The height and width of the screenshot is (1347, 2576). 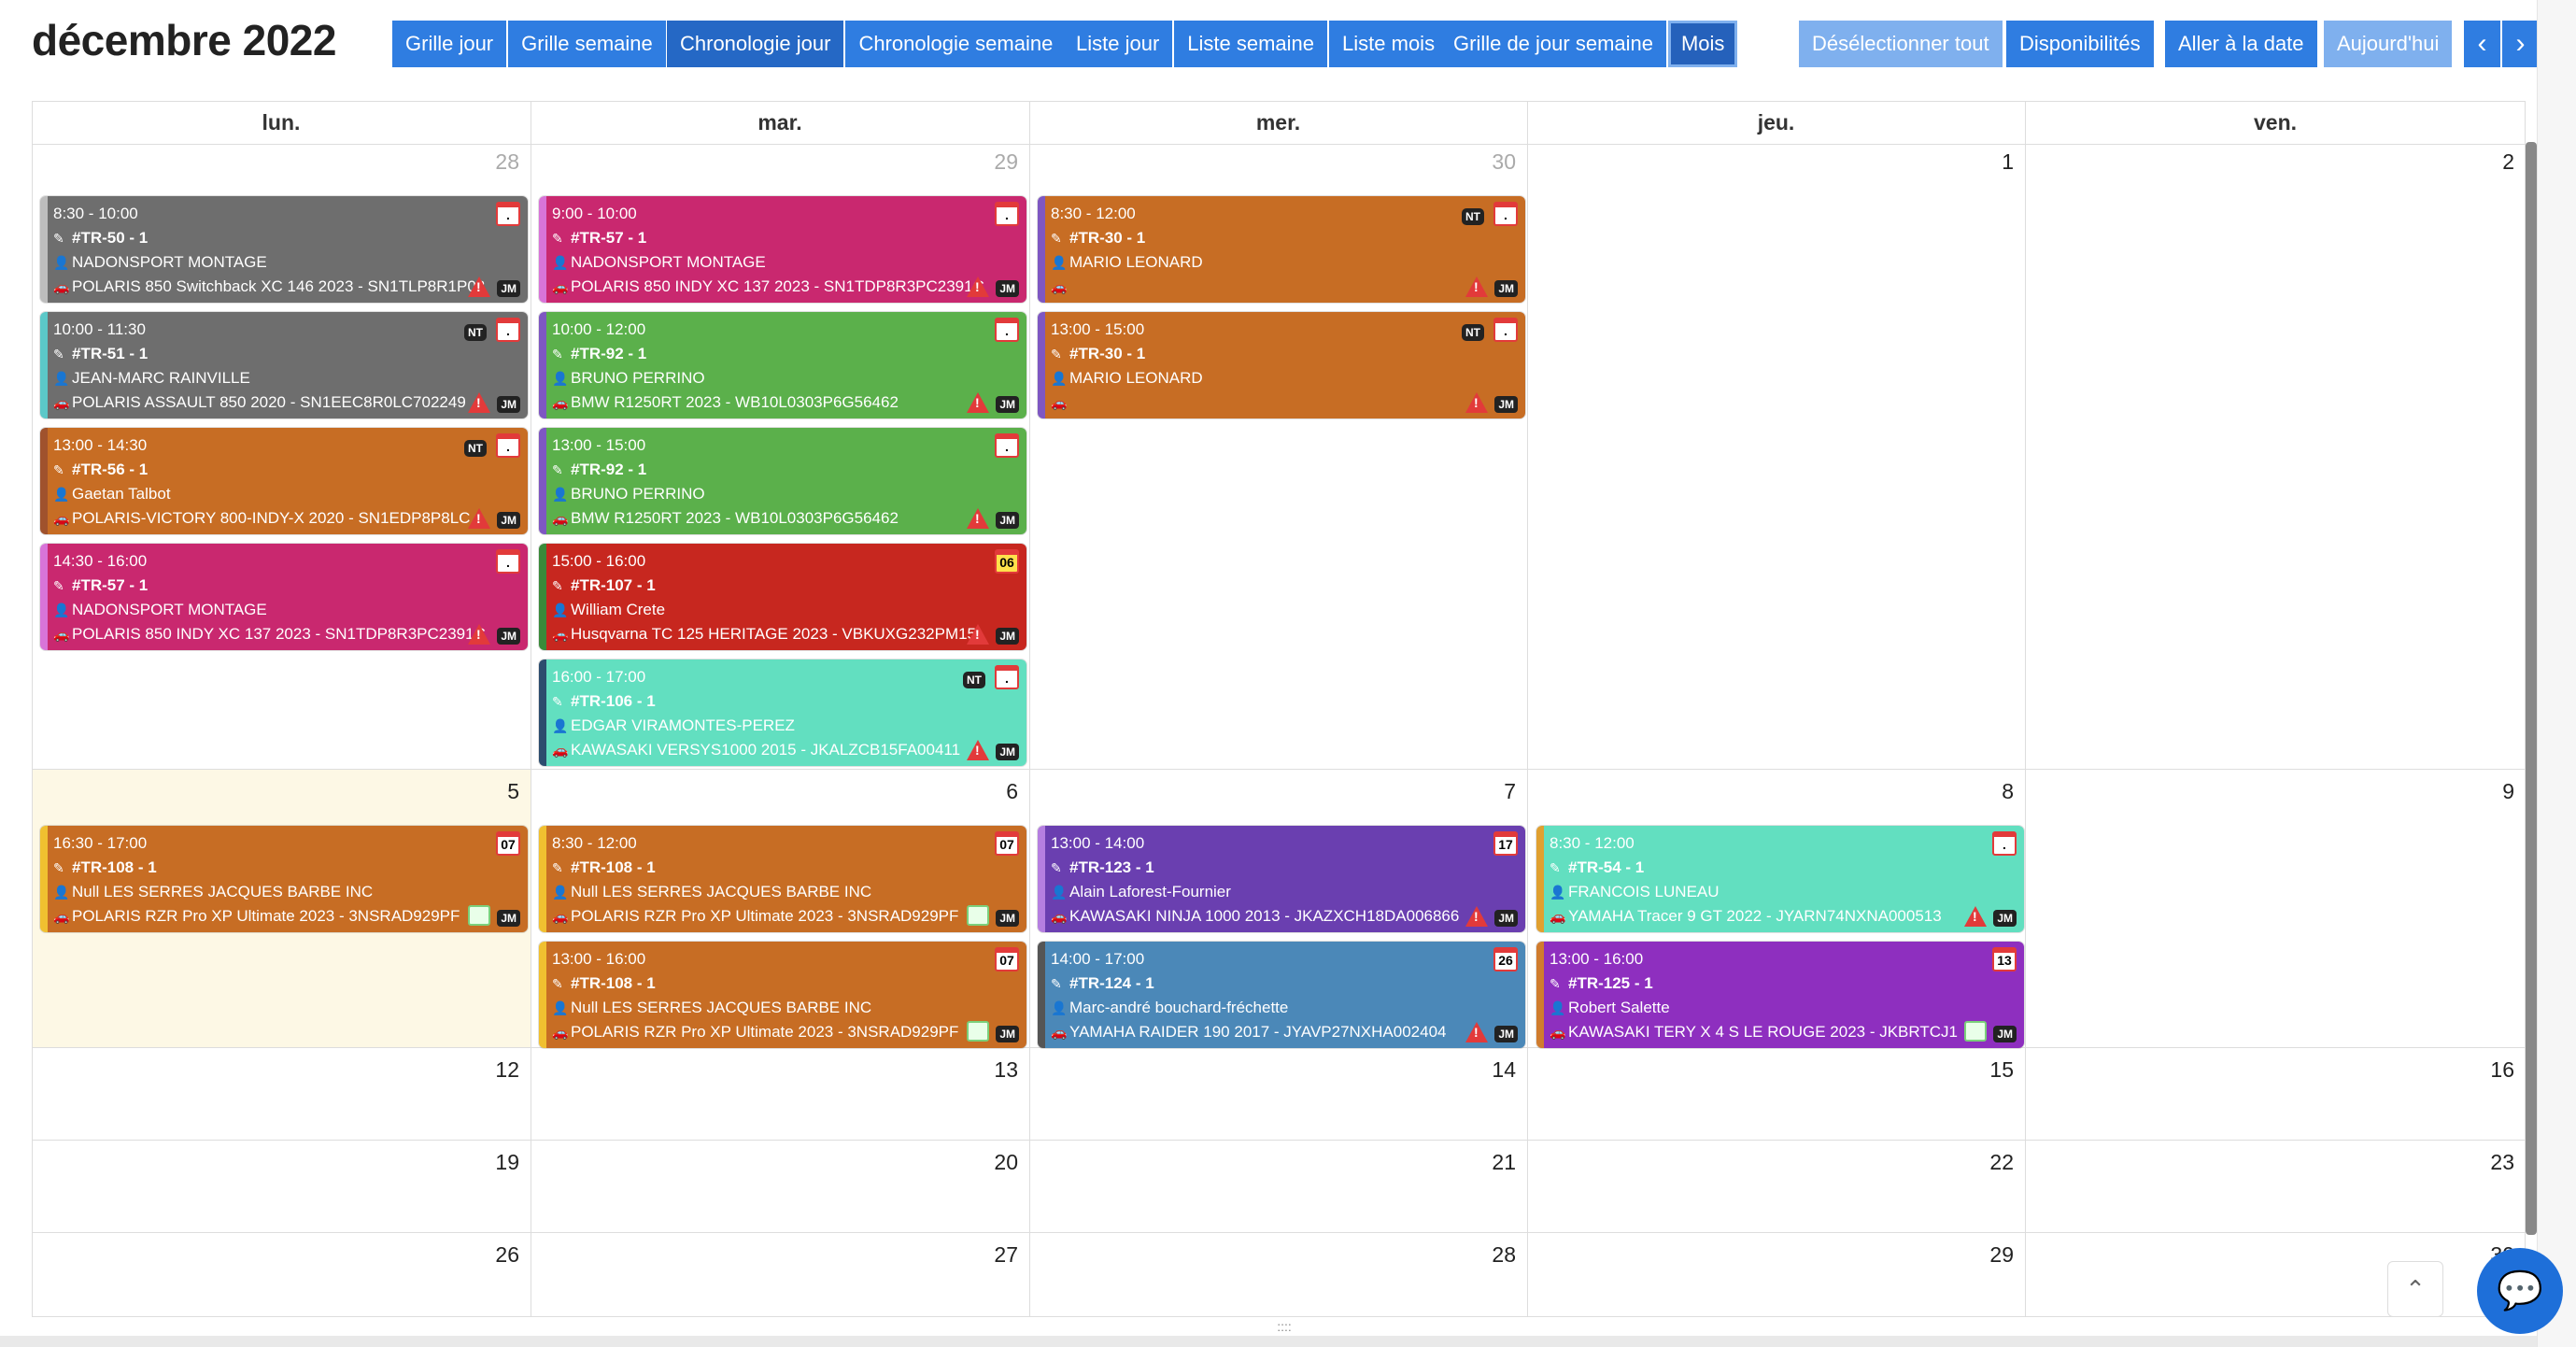 What do you see at coordinates (1770, 791) in the screenshot?
I see `day-number: 8` at bounding box center [1770, 791].